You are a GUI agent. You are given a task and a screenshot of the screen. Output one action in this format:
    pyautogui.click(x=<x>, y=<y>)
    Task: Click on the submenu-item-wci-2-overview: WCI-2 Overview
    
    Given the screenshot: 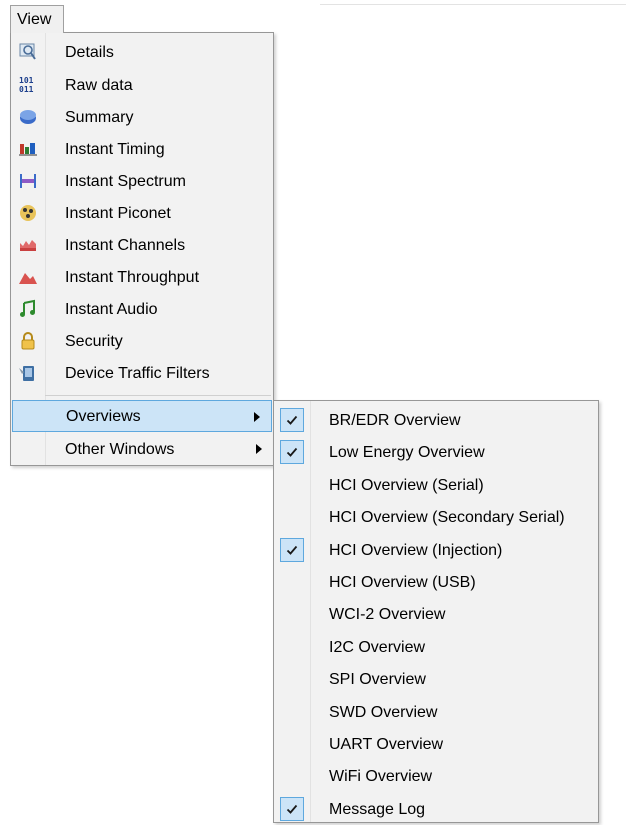 What is the action you would take?
    pyautogui.click(x=436, y=614)
    